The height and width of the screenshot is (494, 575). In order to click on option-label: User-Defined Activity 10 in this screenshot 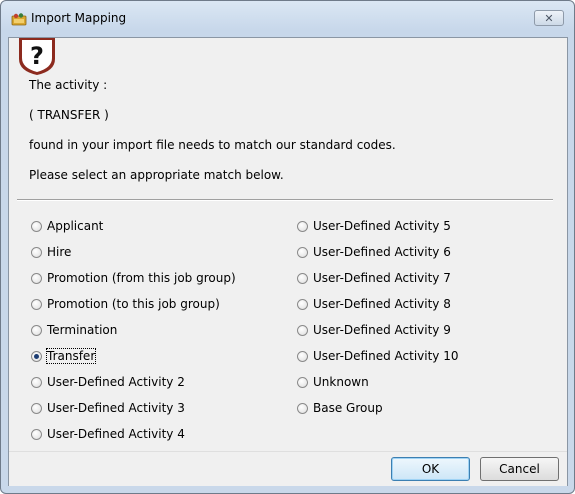, I will do `click(386, 356)`.